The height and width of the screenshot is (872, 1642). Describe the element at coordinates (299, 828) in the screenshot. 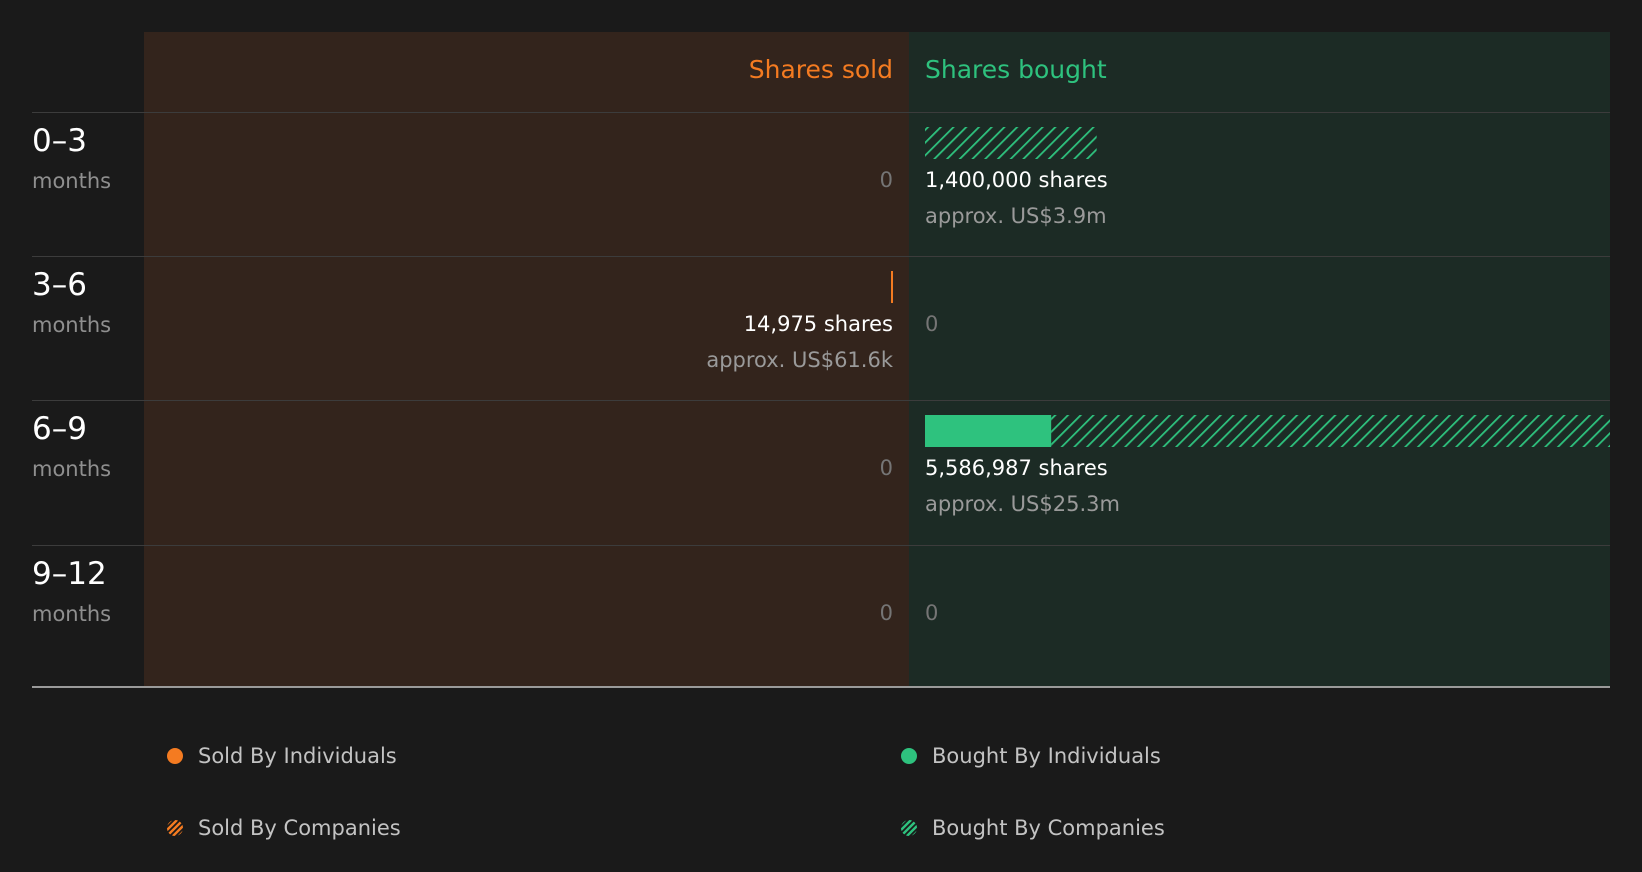

I see `legend-label: Sold By Companies` at that location.